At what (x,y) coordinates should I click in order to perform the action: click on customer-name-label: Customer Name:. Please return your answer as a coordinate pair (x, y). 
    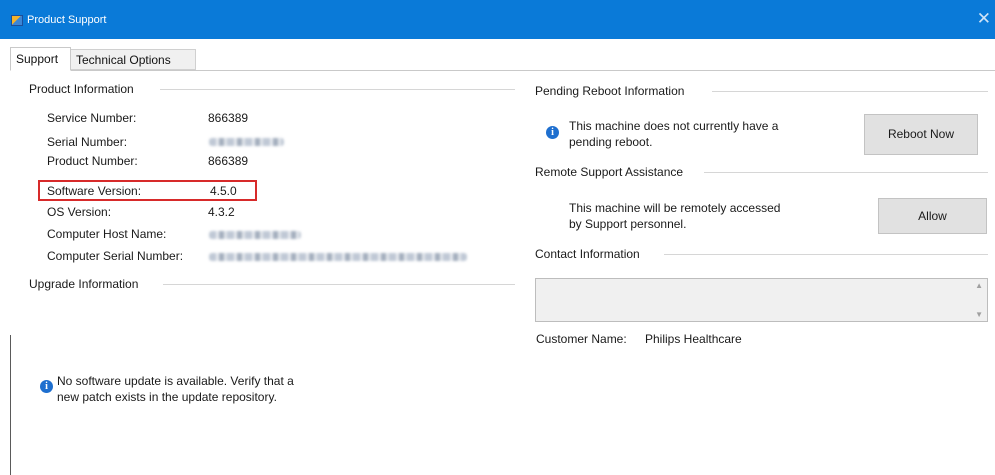
    Looking at the image, I should click on (581, 339).